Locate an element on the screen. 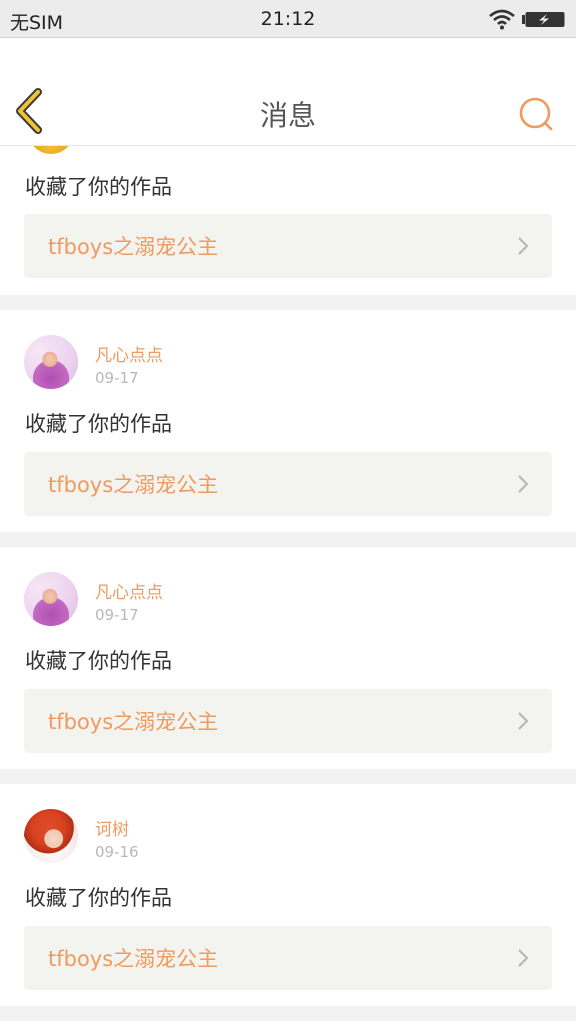 The image size is (576, 1024). page-title: 消息 is located at coordinates (287, 115).